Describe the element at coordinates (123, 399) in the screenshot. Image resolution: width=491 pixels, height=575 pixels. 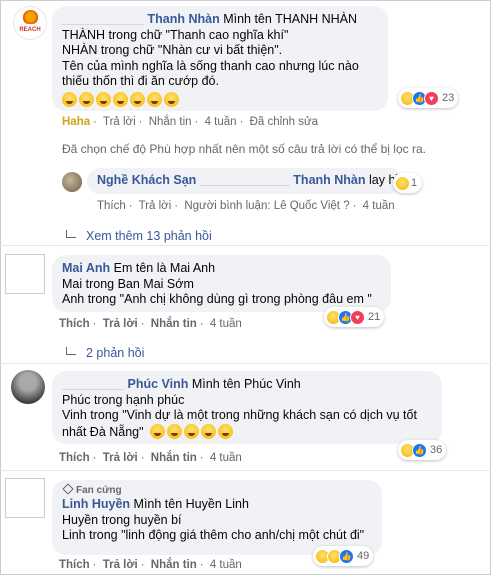
I see `comment-line: Phúc trong hạnh phúc` at that location.